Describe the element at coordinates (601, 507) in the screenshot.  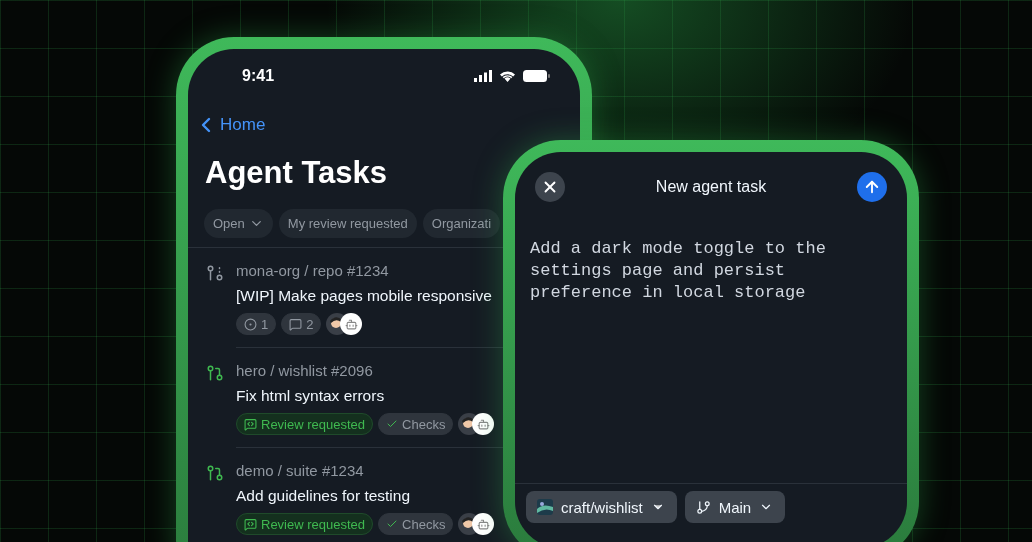
I see `repository-selector: craft/wishlist` at that location.